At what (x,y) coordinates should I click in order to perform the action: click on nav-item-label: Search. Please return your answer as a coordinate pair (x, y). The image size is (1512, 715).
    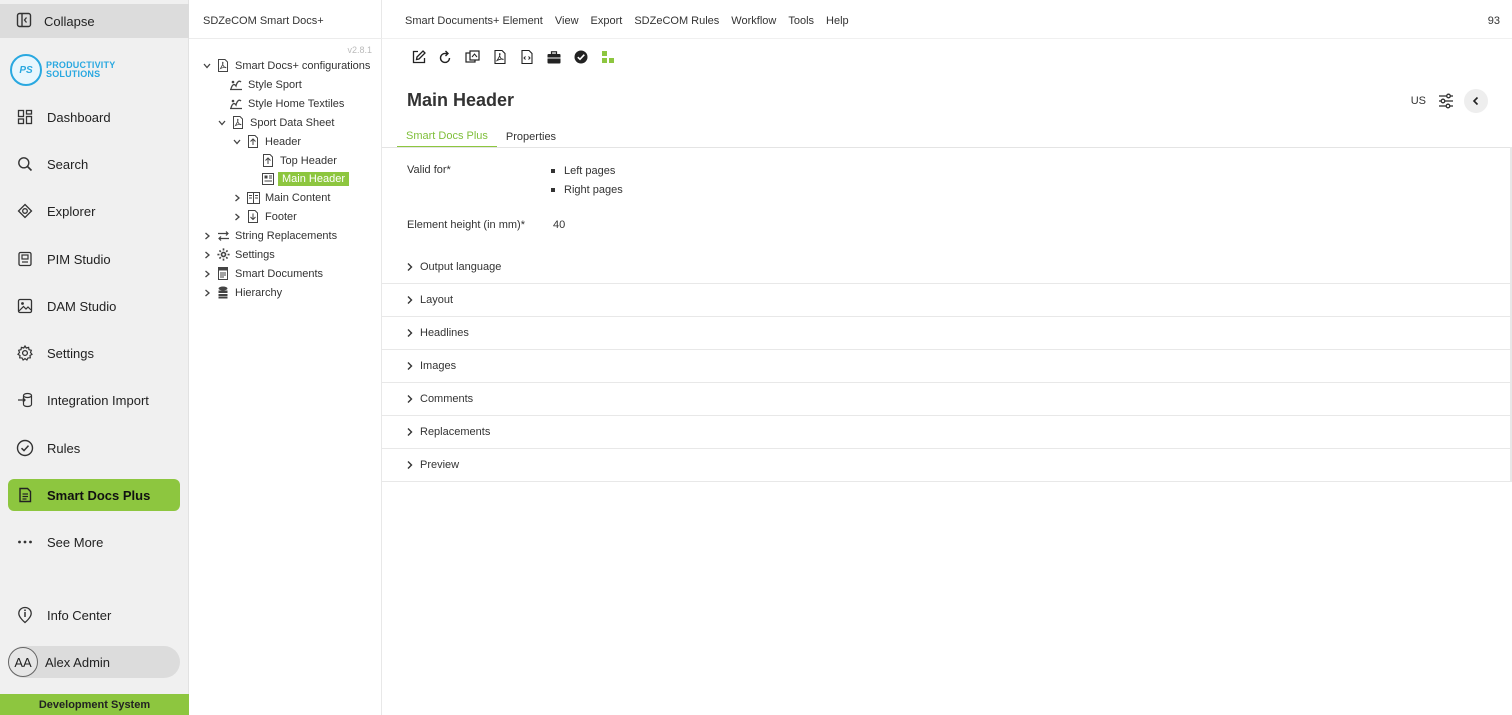
    Looking at the image, I should click on (68, 164).